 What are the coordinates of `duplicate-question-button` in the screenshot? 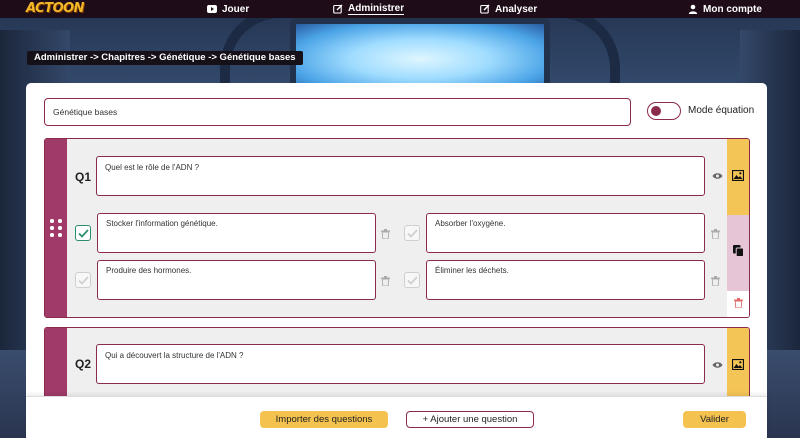 It's located at (738, 253).